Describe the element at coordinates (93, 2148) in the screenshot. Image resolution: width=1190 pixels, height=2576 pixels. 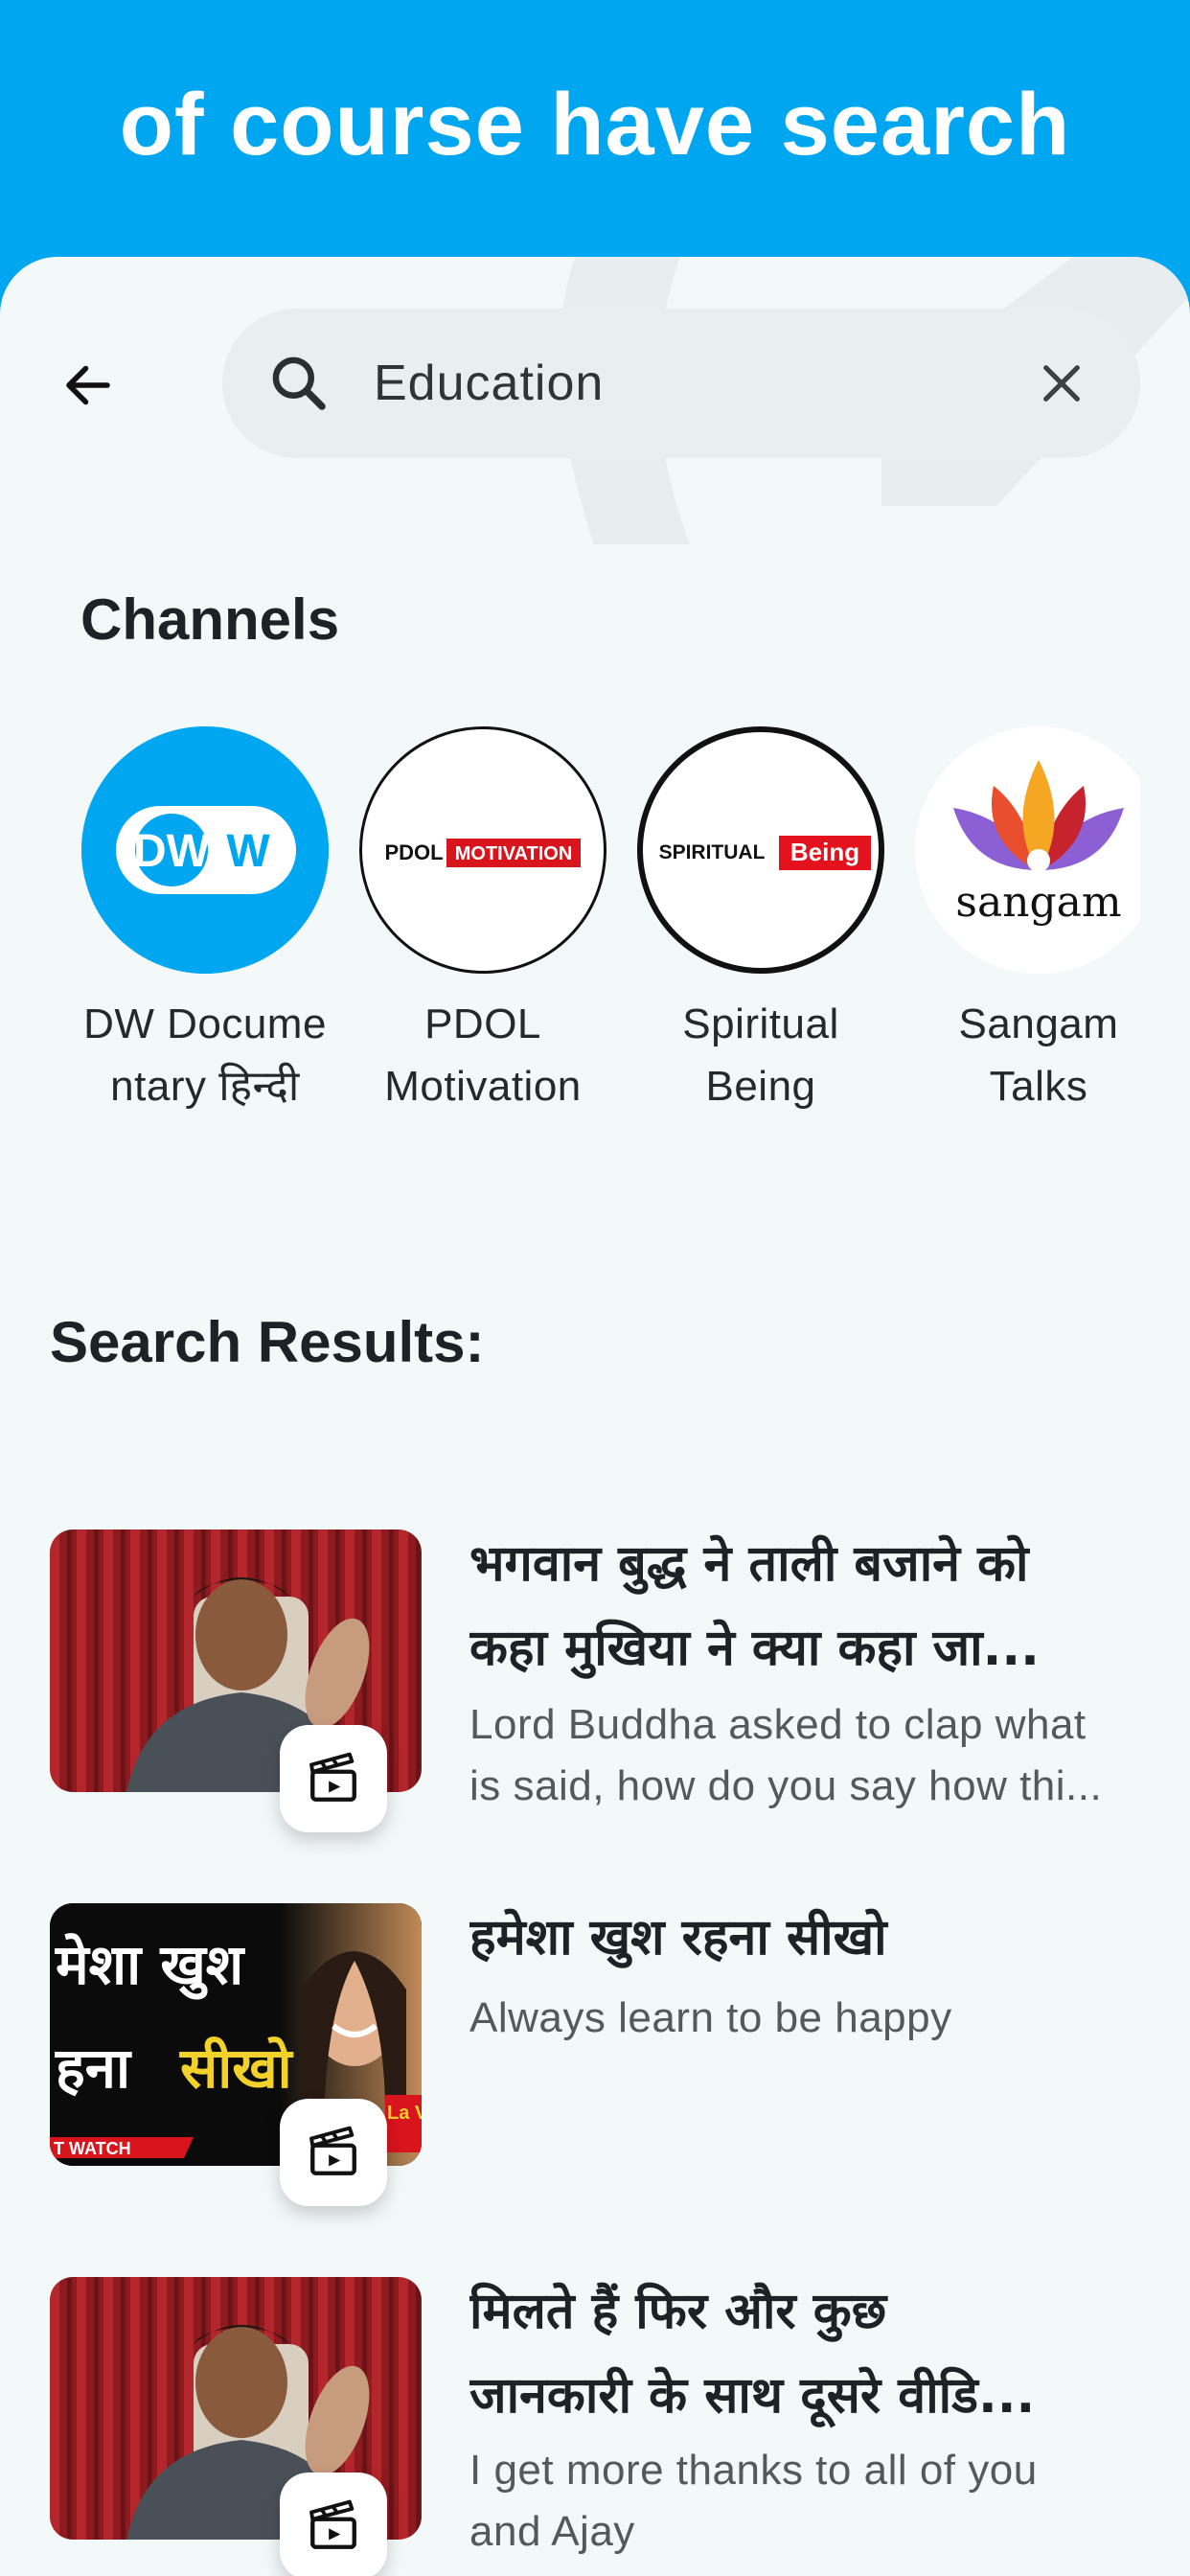
I see `thumbnail-tag: T WATCH` at that location.